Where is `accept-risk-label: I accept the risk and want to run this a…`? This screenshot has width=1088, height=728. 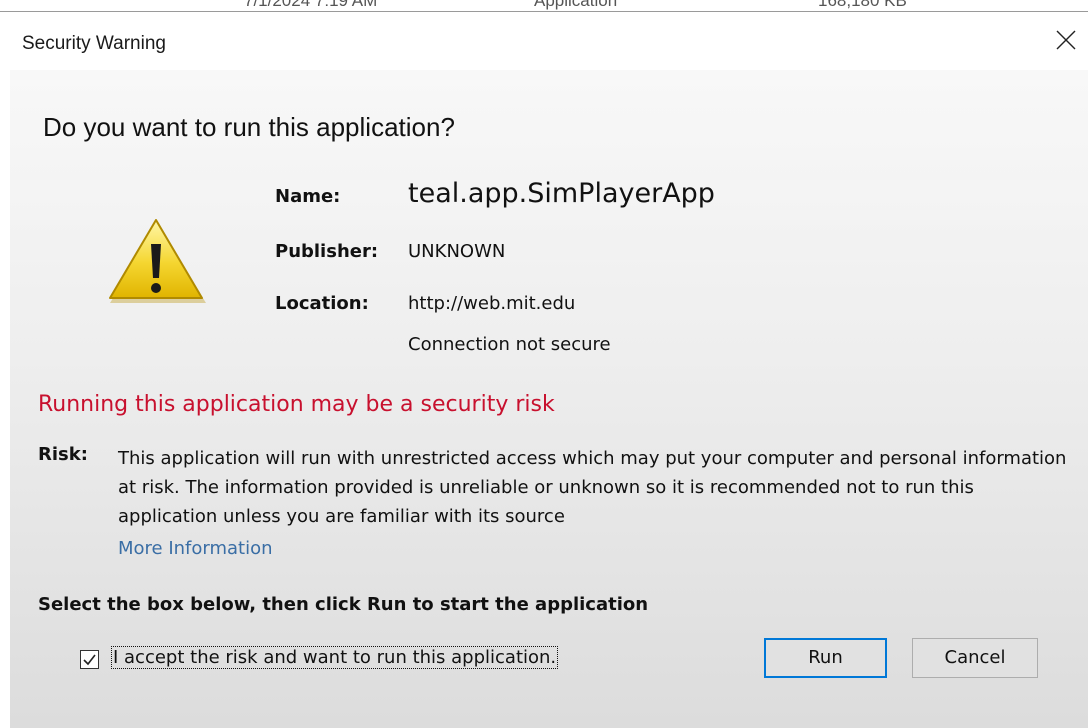 accept-risk-label: I accept the risk and want to run this a… is located at coordinates (334, 657).